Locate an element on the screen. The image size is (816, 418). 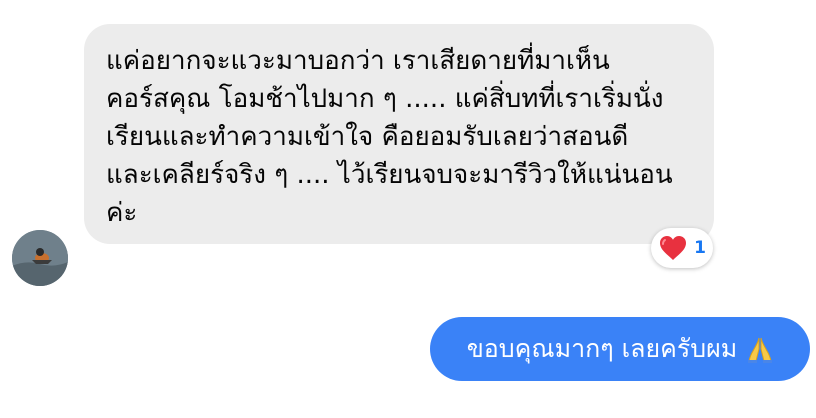
heart-icon is located at coordinates (673, 248).